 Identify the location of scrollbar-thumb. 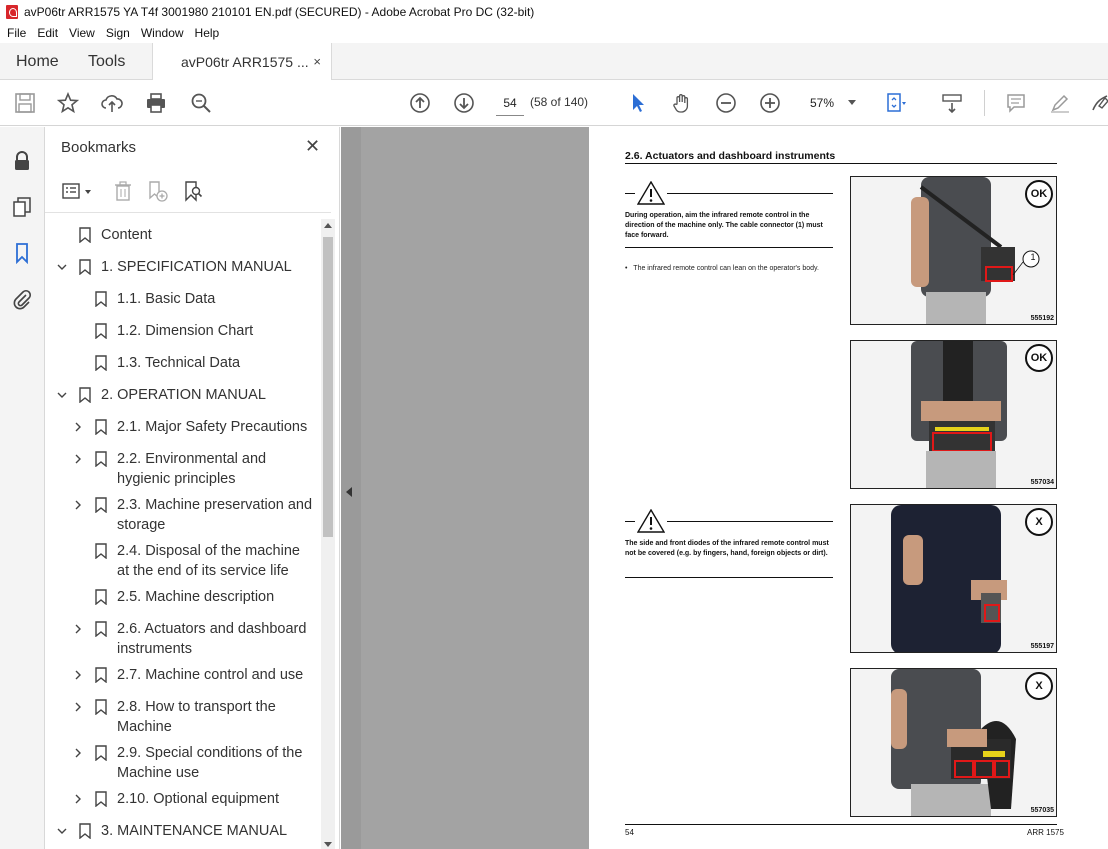
(328, 387).